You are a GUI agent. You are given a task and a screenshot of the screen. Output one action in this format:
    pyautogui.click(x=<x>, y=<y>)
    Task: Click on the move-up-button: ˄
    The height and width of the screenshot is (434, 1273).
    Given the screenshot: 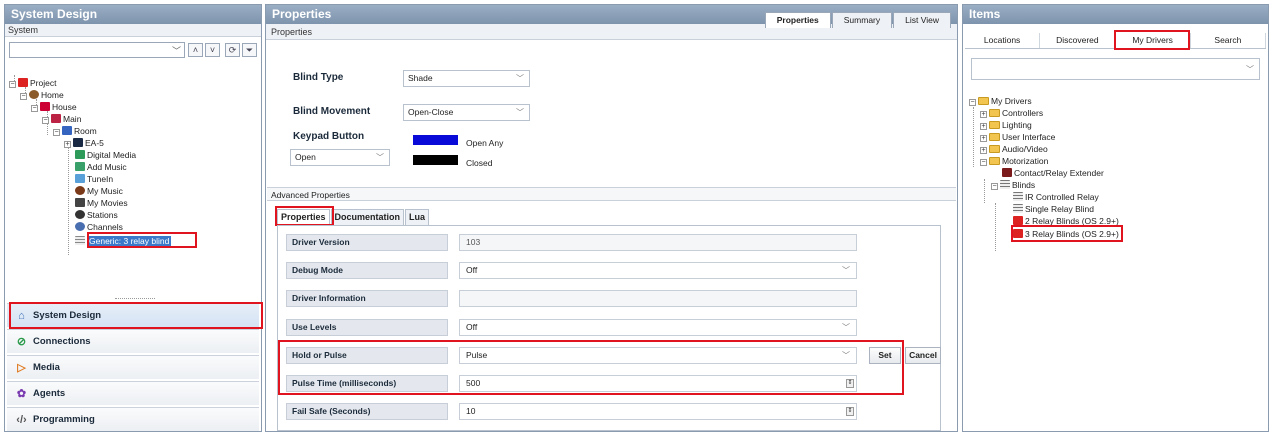 What is the action you would take?
    pyautogui.click(x=195, y=50)
    